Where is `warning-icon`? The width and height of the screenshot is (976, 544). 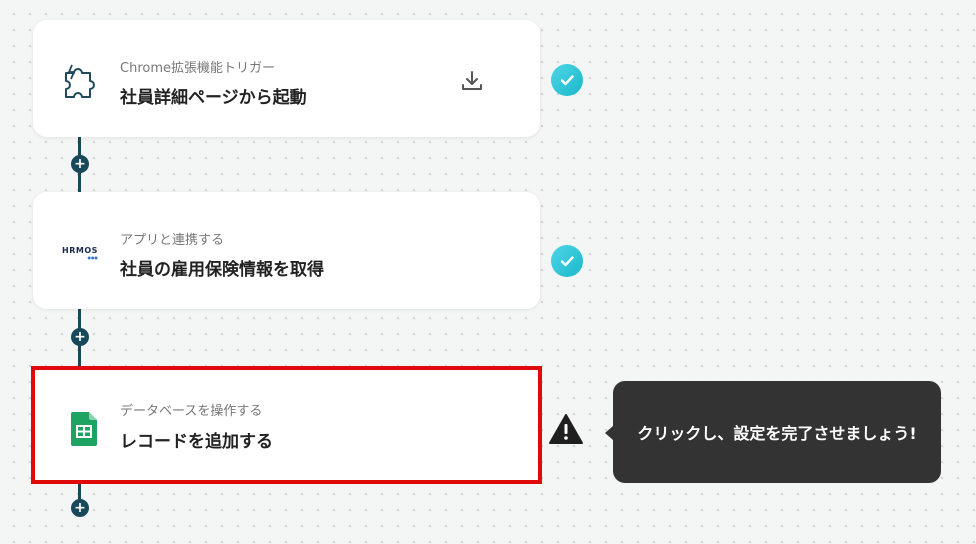
warning-icon is located at coordinates (566, 429).